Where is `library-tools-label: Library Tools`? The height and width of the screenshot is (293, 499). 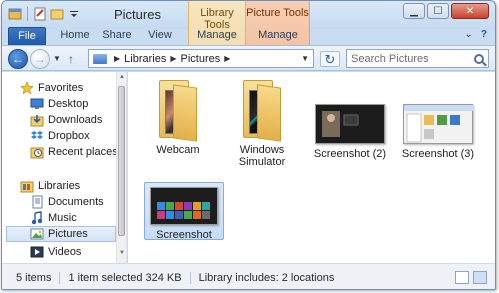 library-tools-label: Library Tools is located at coordinates (217, 19).